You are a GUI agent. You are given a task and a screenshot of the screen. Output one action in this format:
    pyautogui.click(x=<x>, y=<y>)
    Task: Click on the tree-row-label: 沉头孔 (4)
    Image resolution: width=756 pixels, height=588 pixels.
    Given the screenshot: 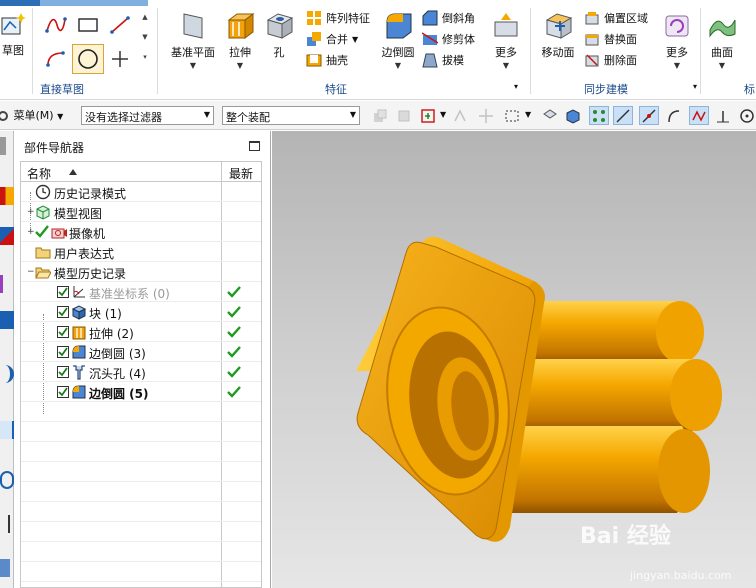 What is the action you would take?
    pyautogui.click(x=117, y=374)
    